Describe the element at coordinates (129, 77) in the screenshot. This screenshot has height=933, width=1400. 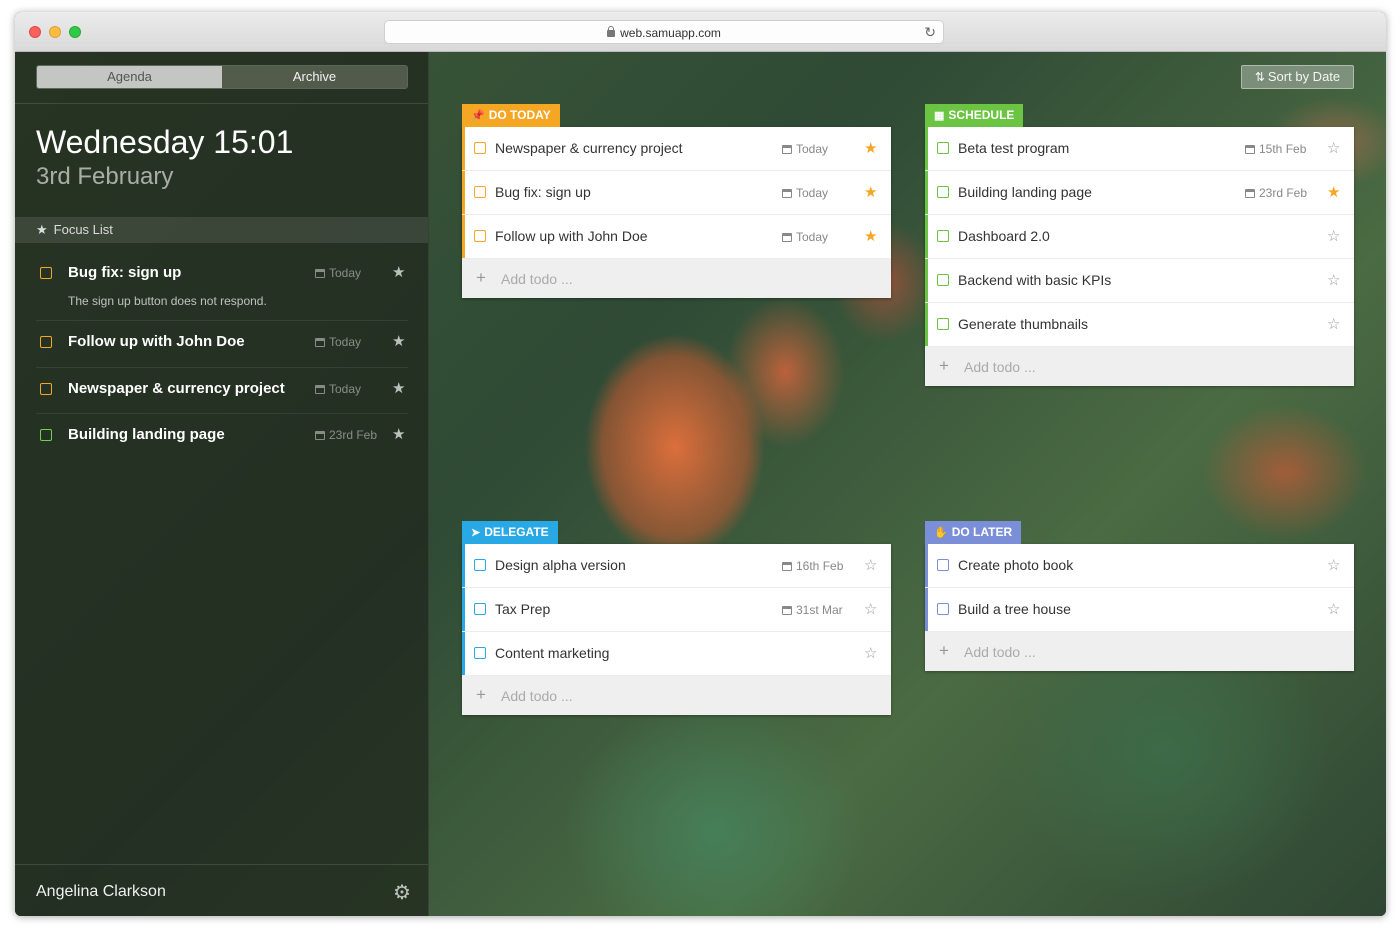
I see `tab-agenda: Agenda` at that location.